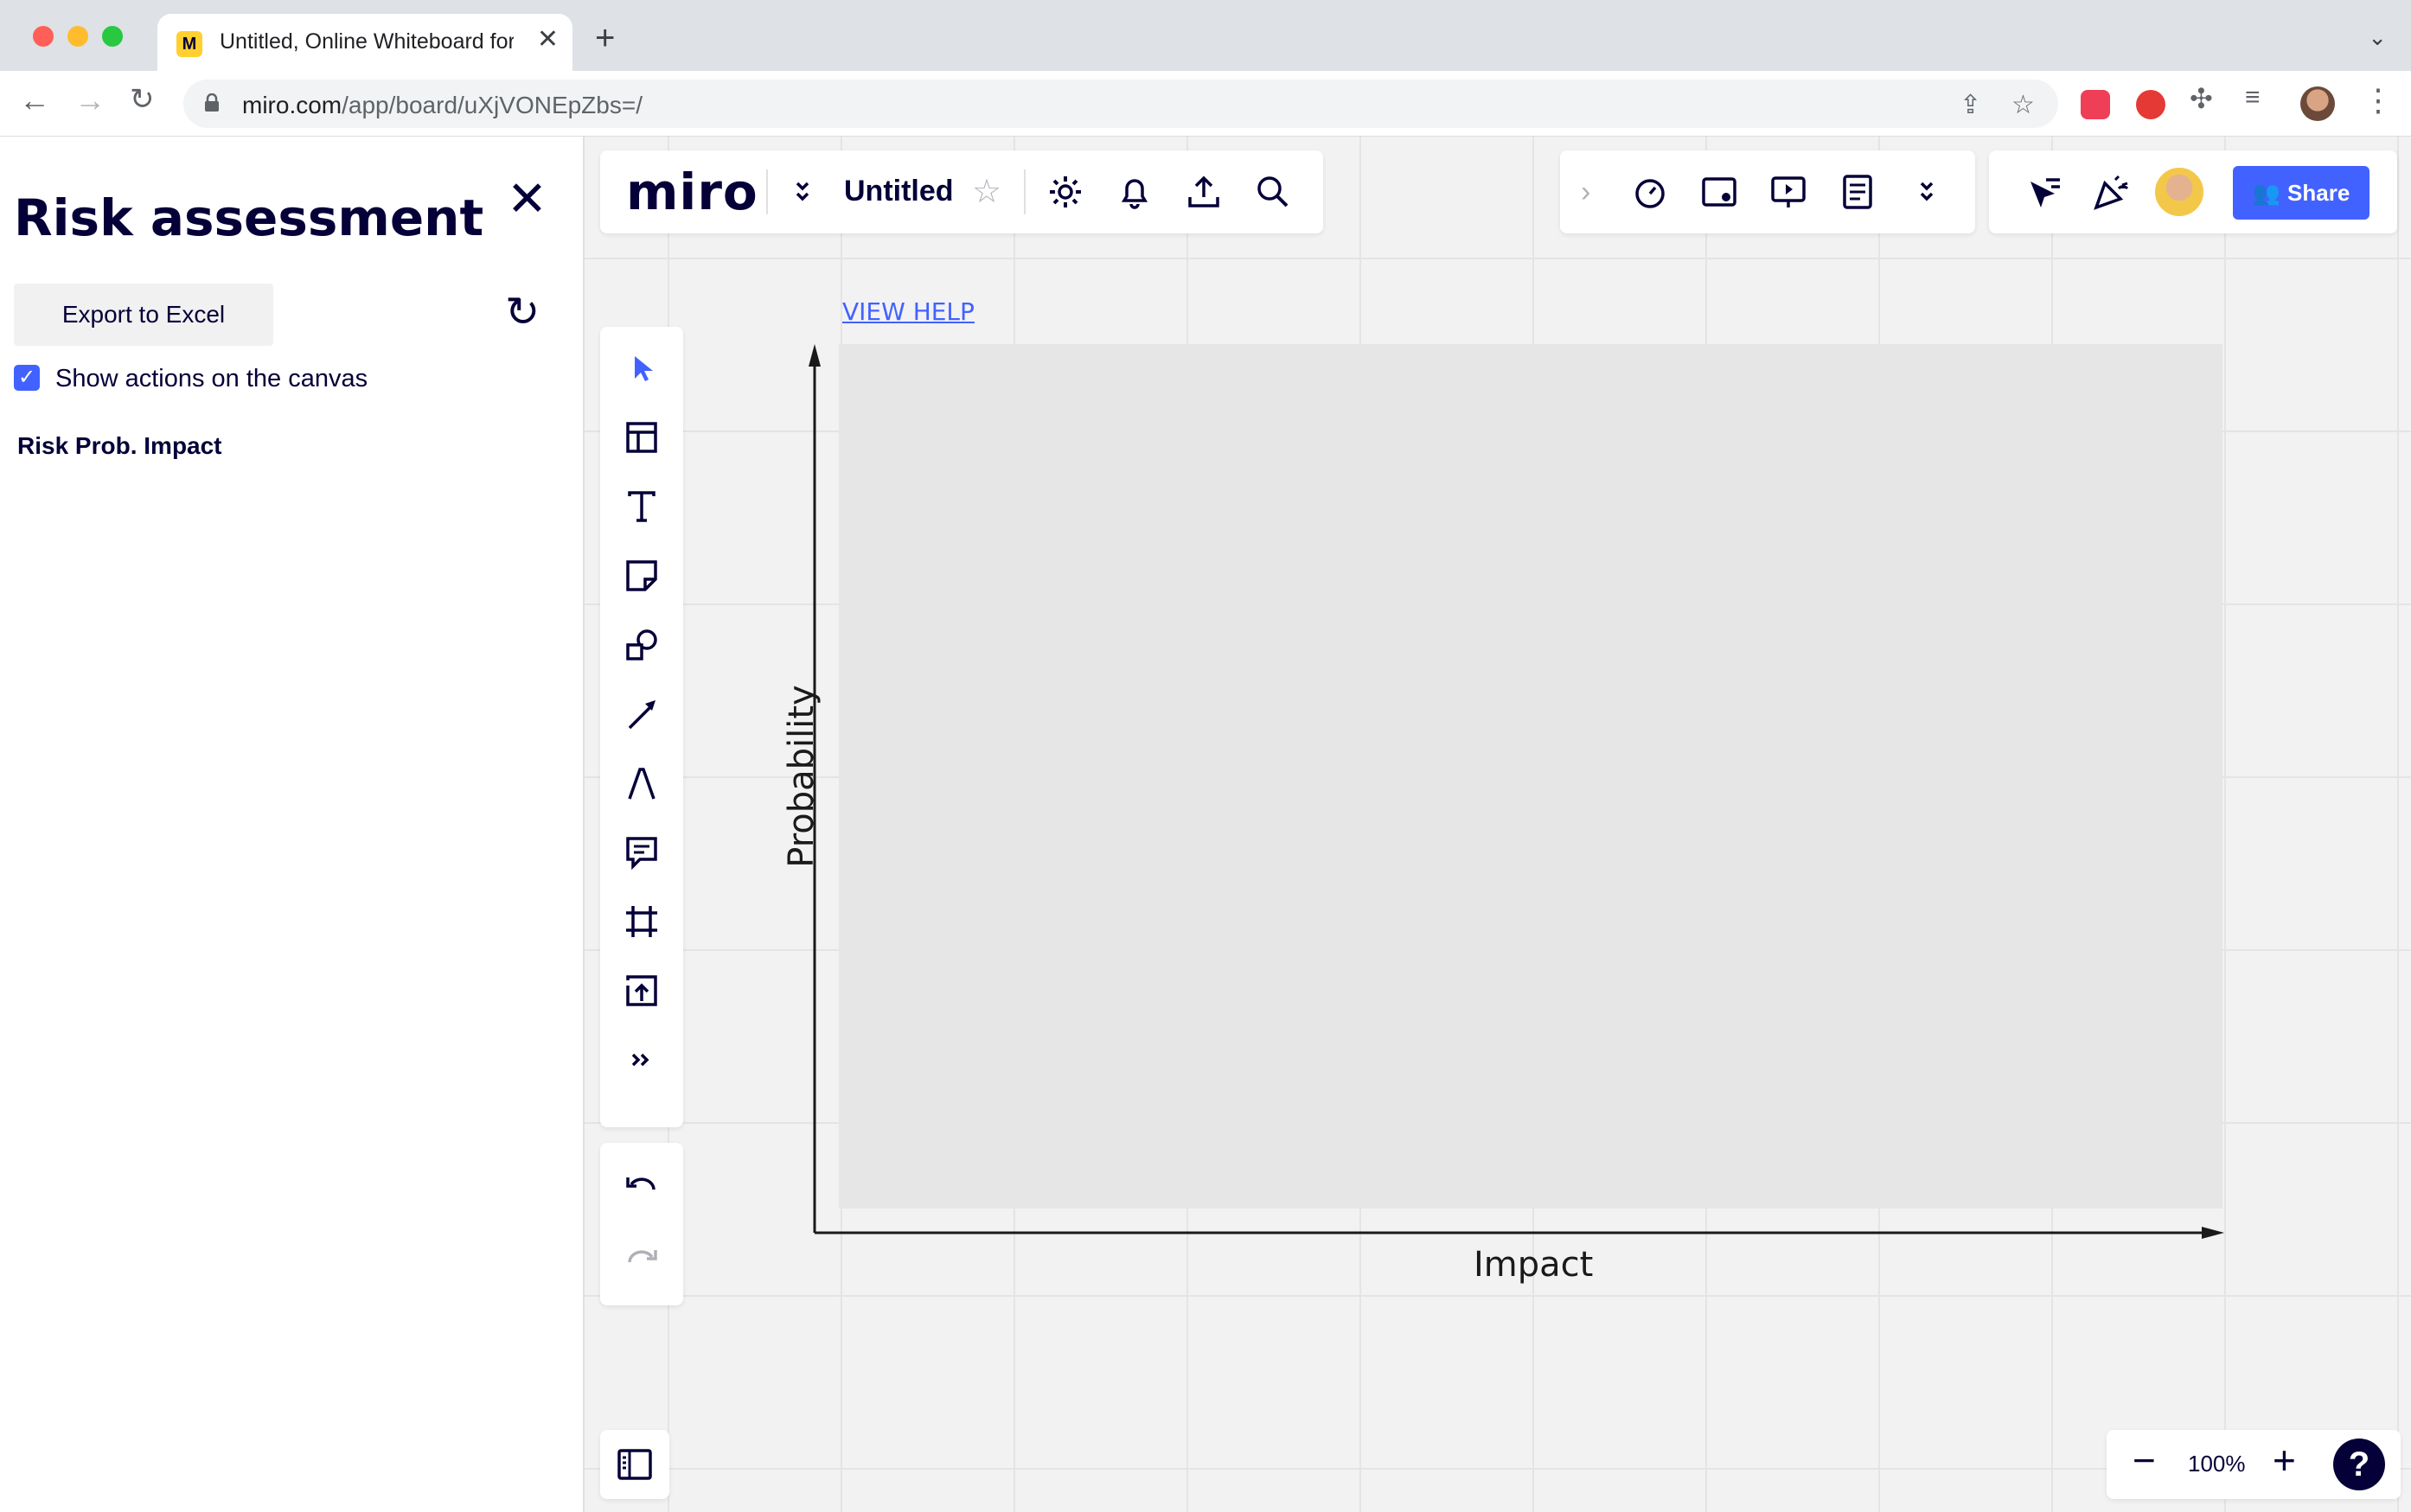 This screenshot has width=2411, height=1512. Describe the element at coordinates (1719, 192) in the screenshot. I see `video-call-icon` at that location.